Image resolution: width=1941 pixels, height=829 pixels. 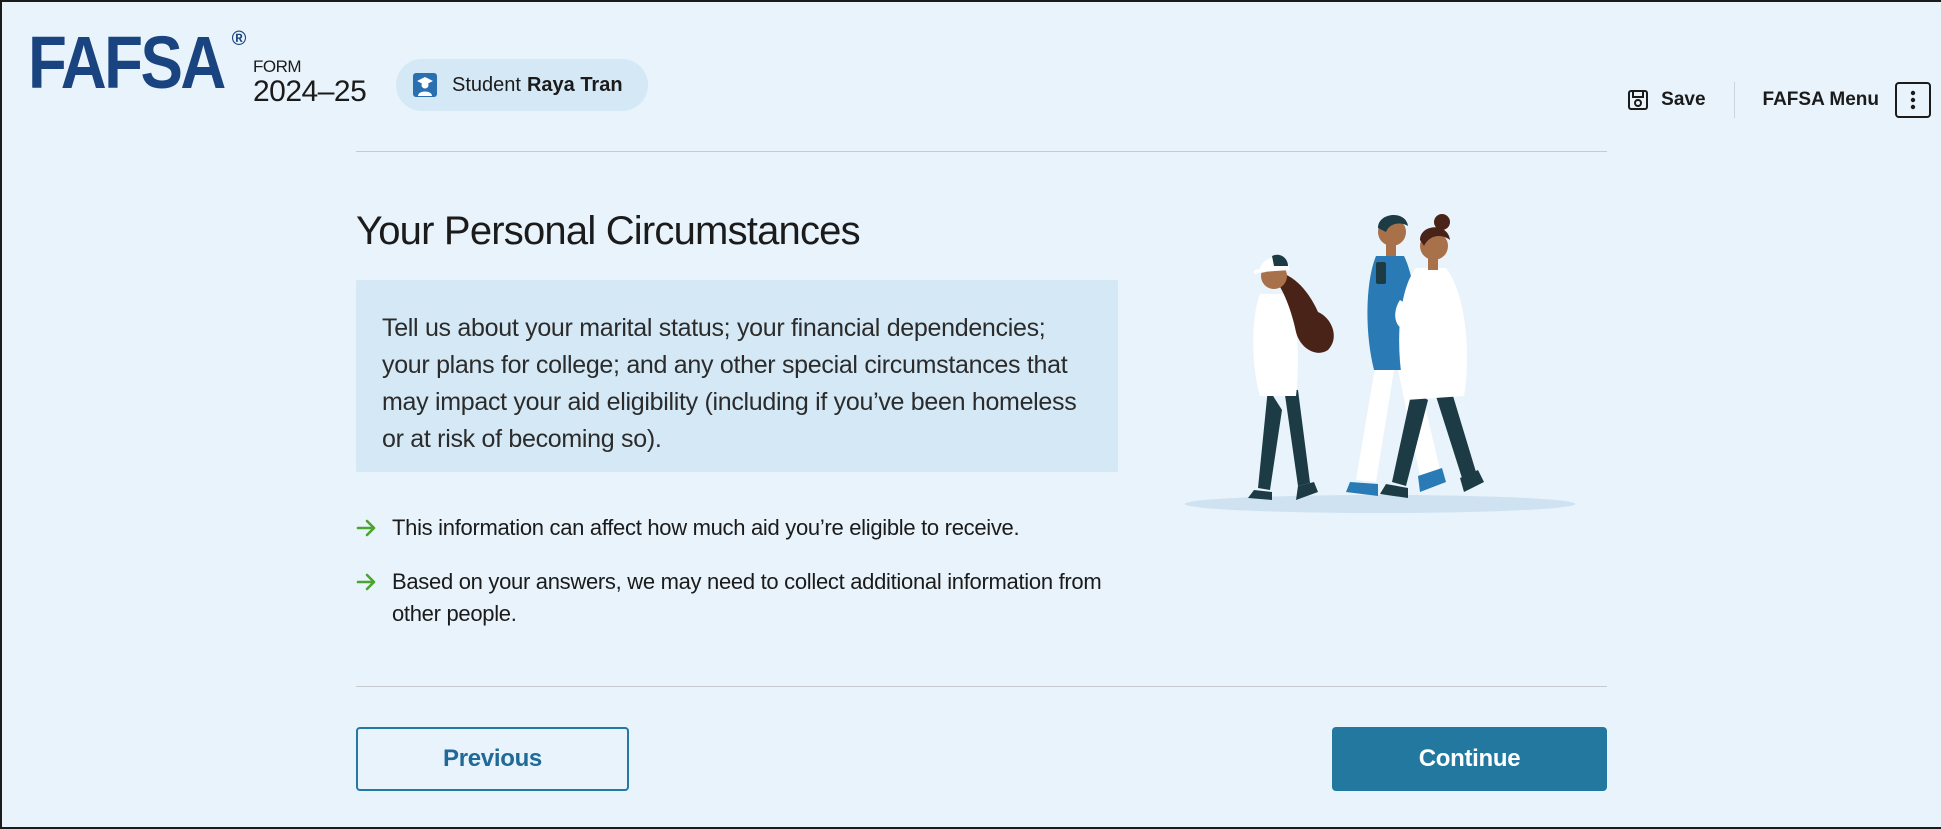 I want to click on header-actions: Save FAFSA Menu, so click(x=1779, y=100).